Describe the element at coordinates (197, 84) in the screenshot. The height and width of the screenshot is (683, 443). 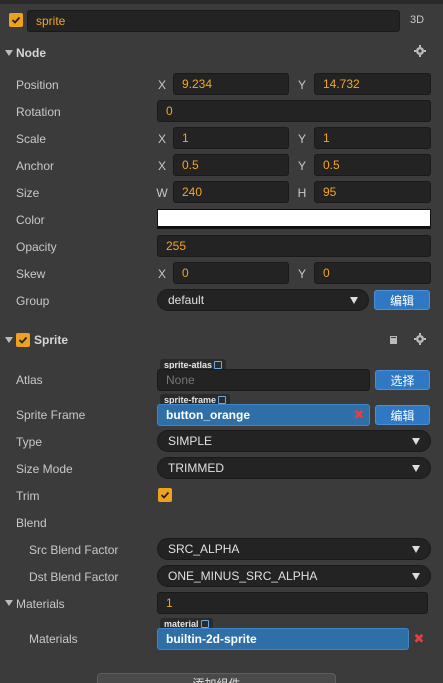
I see `position-x-value: 9.234` at that location.